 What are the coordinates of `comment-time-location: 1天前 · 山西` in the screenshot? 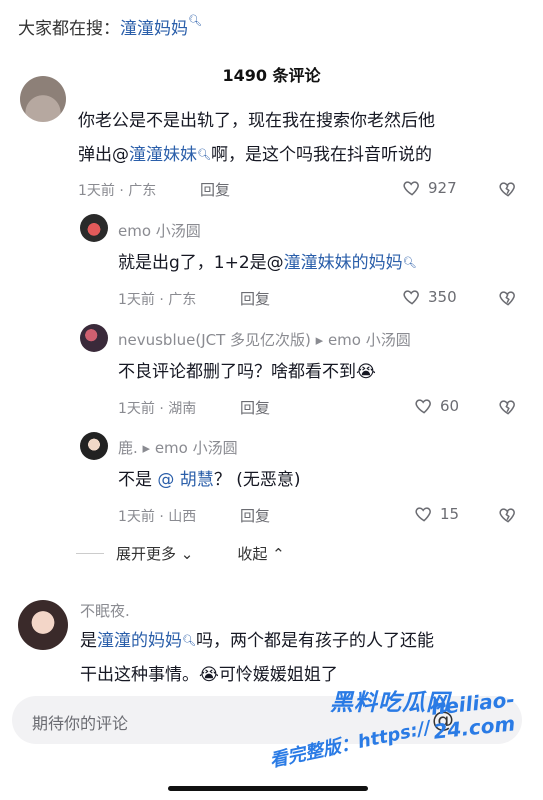 It's located at (157, 517).